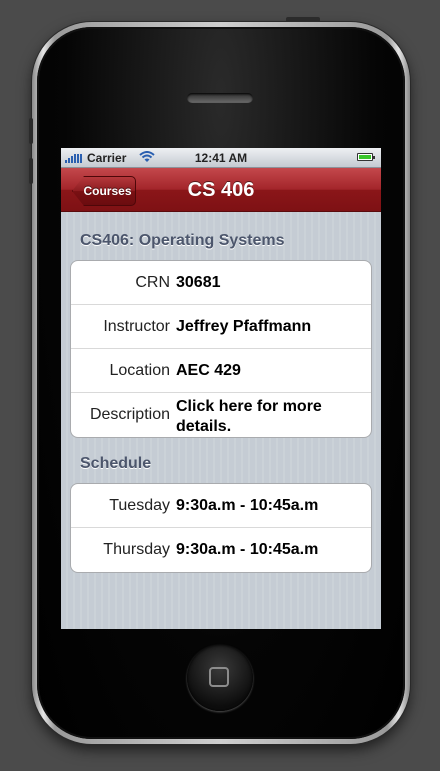  Describe the element at coordinates (152, 282) in the screenshot. I see `row-label: CRN` at that location.